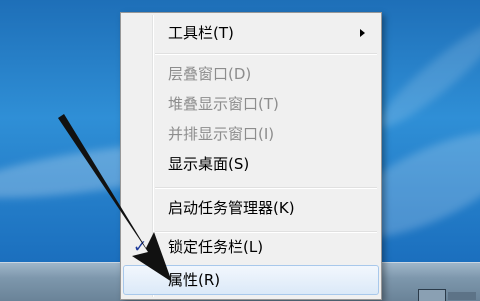 Image resolution: width=480 pixels, height=301 pixels. Describe the element at coordinates (194, 280) in the screenshot. I see `menu-item-label: 属性(R)` at that location.